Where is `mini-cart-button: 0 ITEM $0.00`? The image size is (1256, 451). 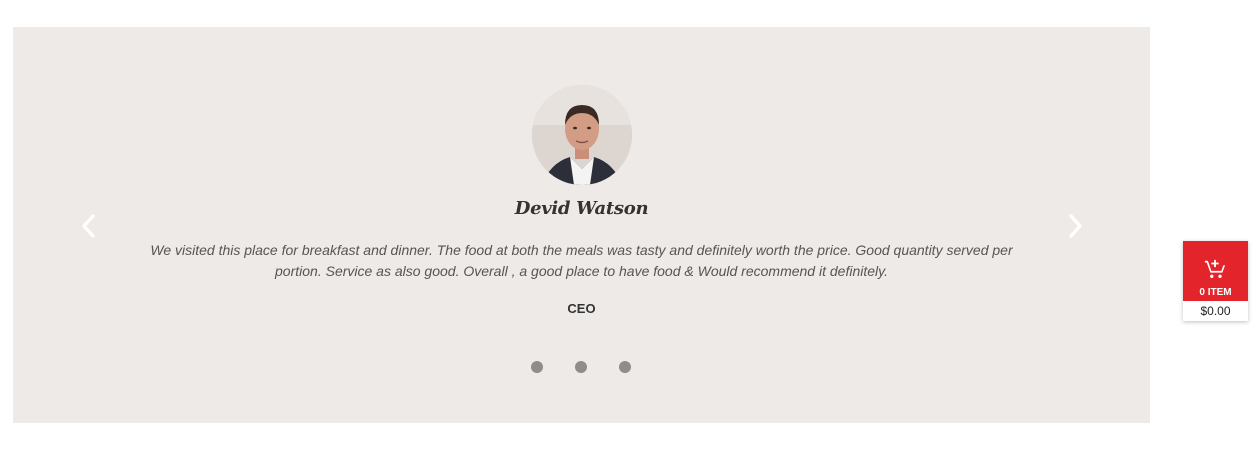
mini-cart-button: 0 ITEM $0.00 is located at coordinates (1215, 281).